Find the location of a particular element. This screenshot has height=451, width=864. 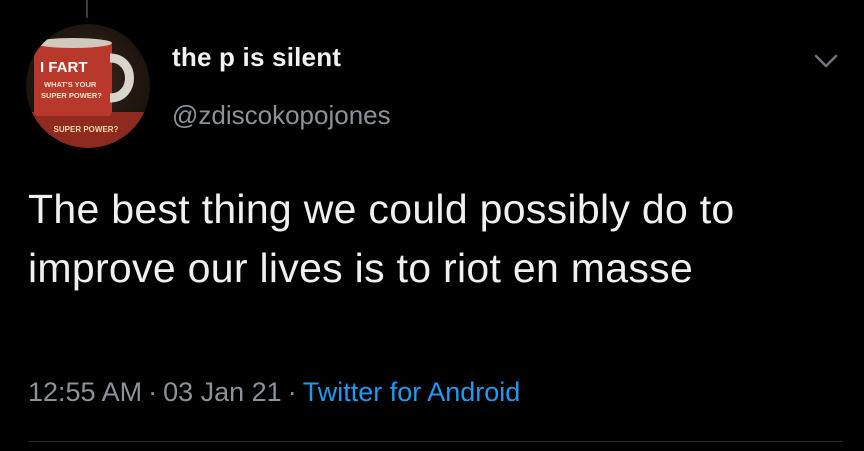

thread-connector-line is located at coordinates (87, 9).